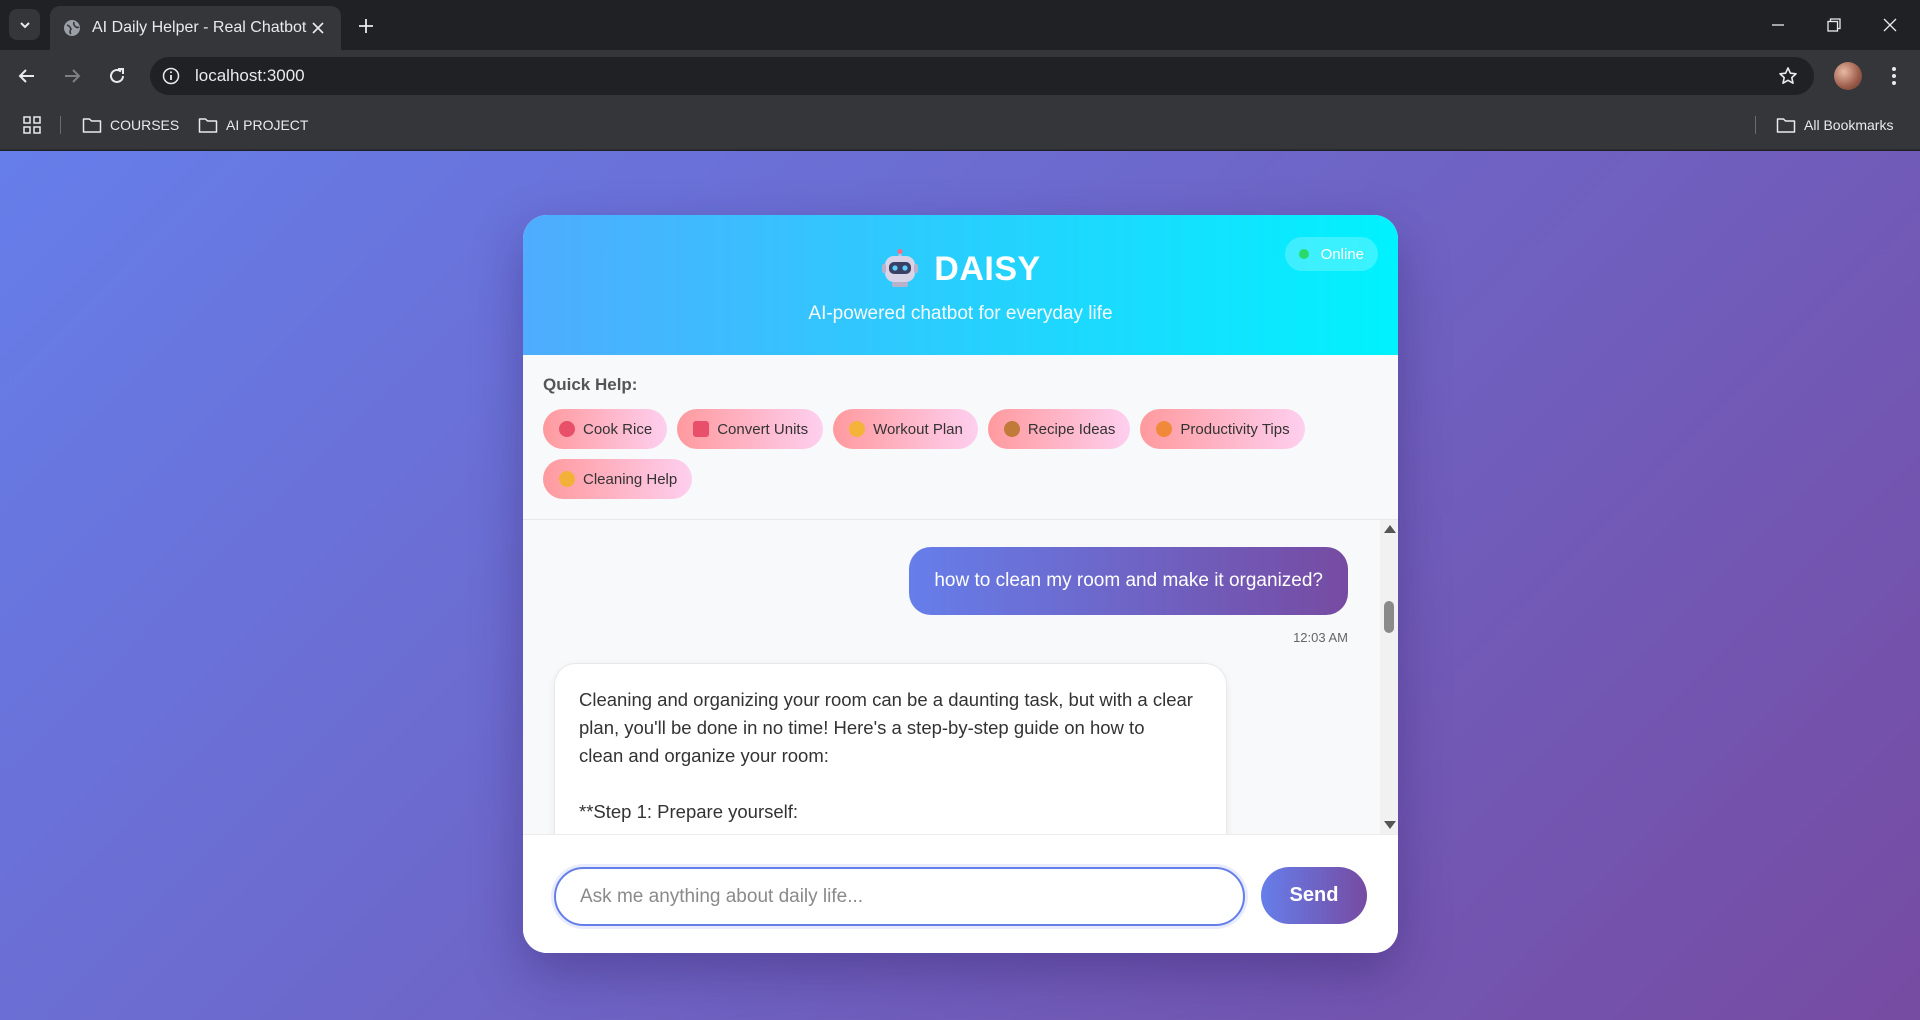 This screenshot has height=1020, width=1920. I want to click on bot-message-line: clean and organize your room:, so click(704, 755).